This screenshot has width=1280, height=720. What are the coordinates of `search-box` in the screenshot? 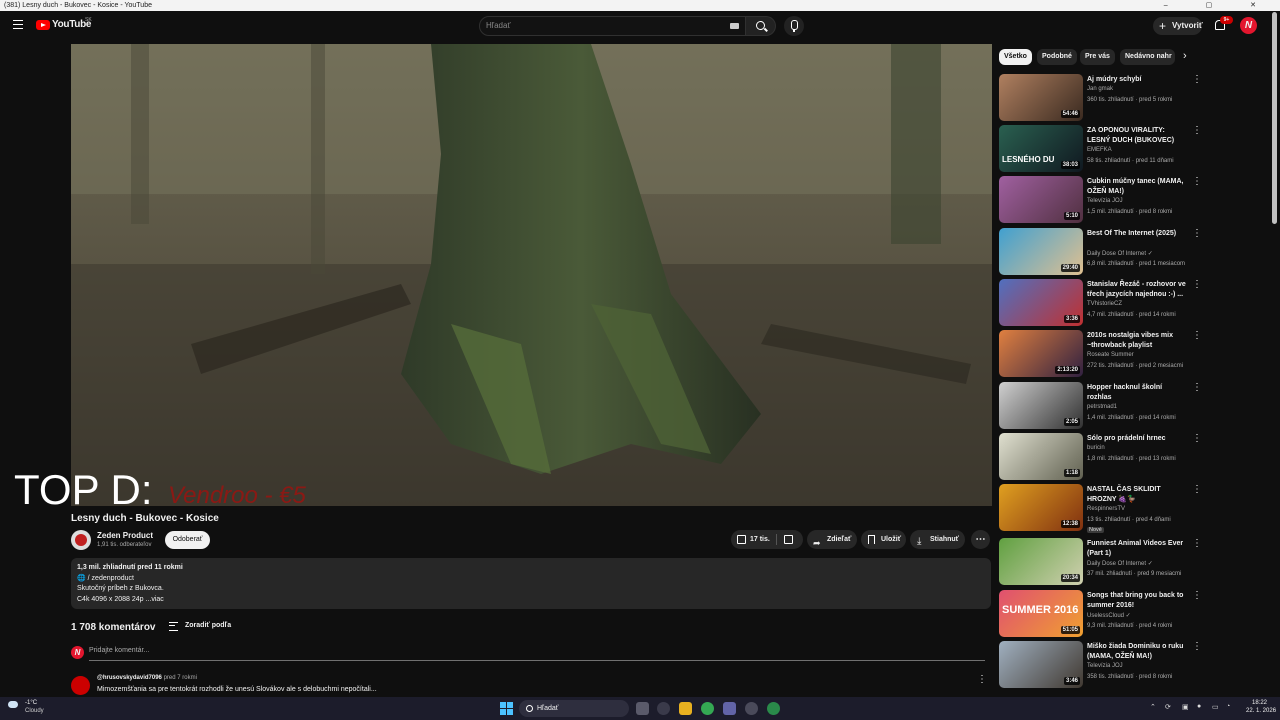 It's located at (612, 26).